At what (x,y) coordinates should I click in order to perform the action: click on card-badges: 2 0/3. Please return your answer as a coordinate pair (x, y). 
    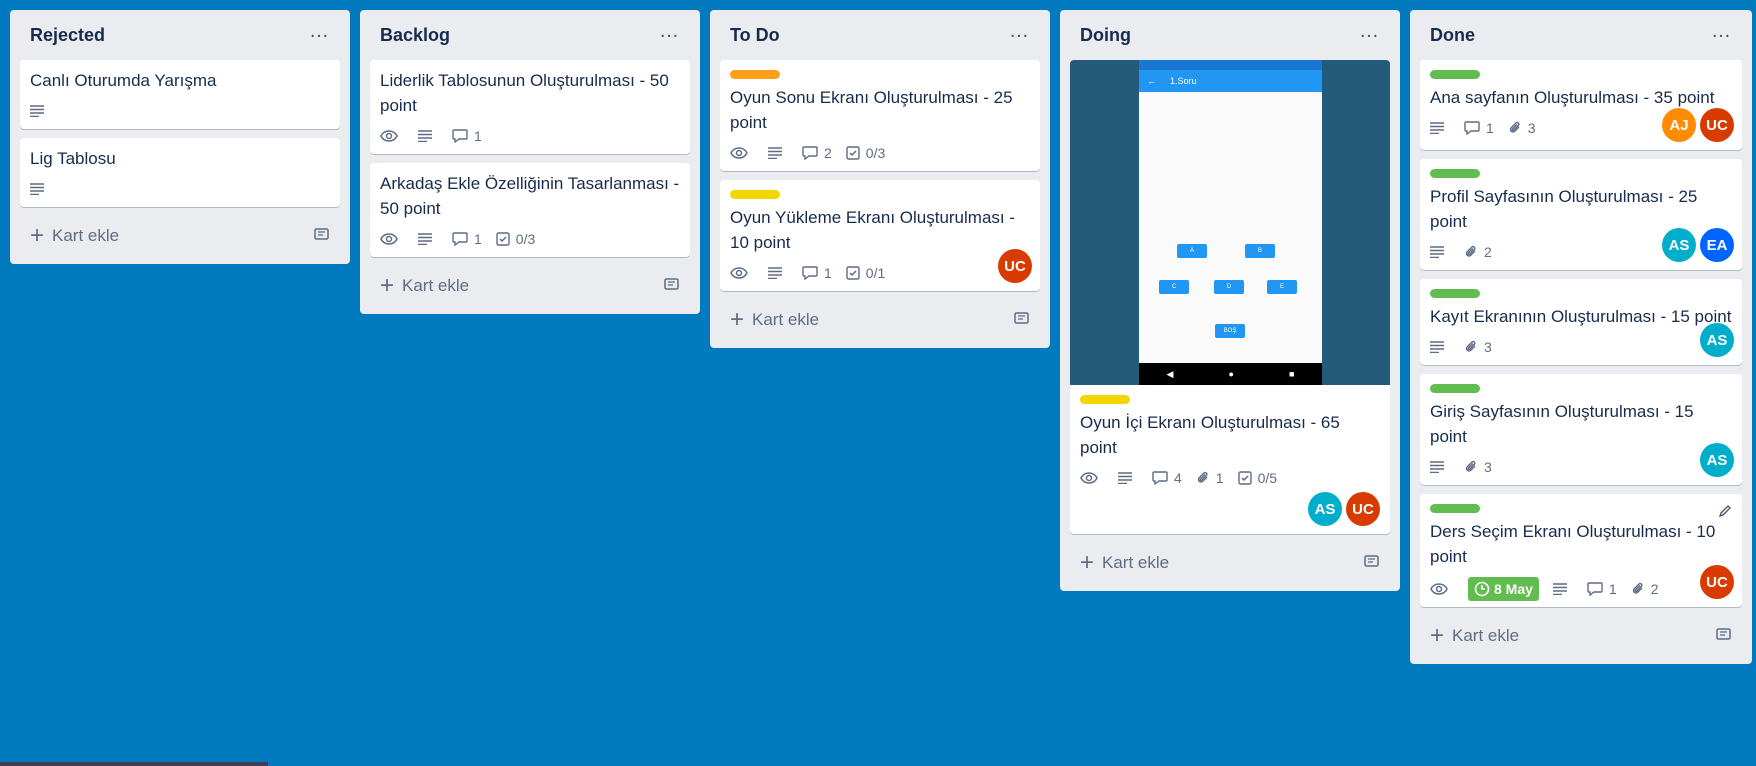
    Looking at the image, I should click on (880, 153).